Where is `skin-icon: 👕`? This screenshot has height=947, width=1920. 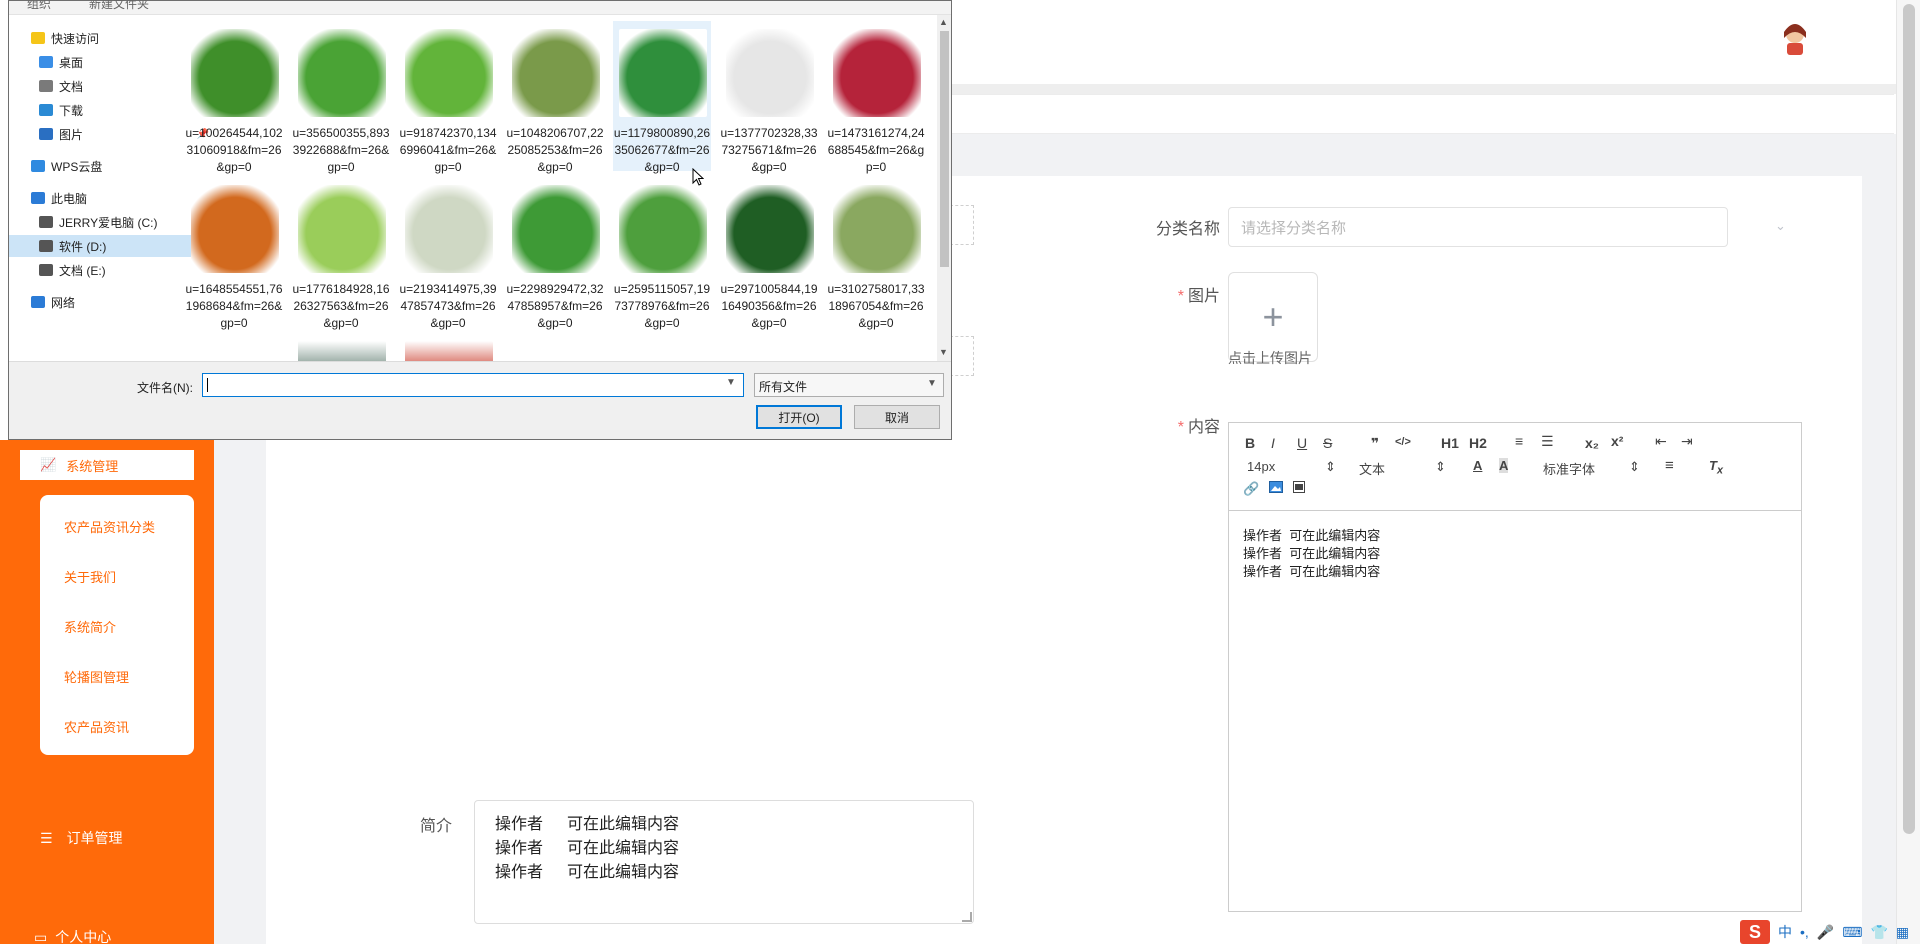
skin-icon: 👕 is located at coordinates (1878, 932).